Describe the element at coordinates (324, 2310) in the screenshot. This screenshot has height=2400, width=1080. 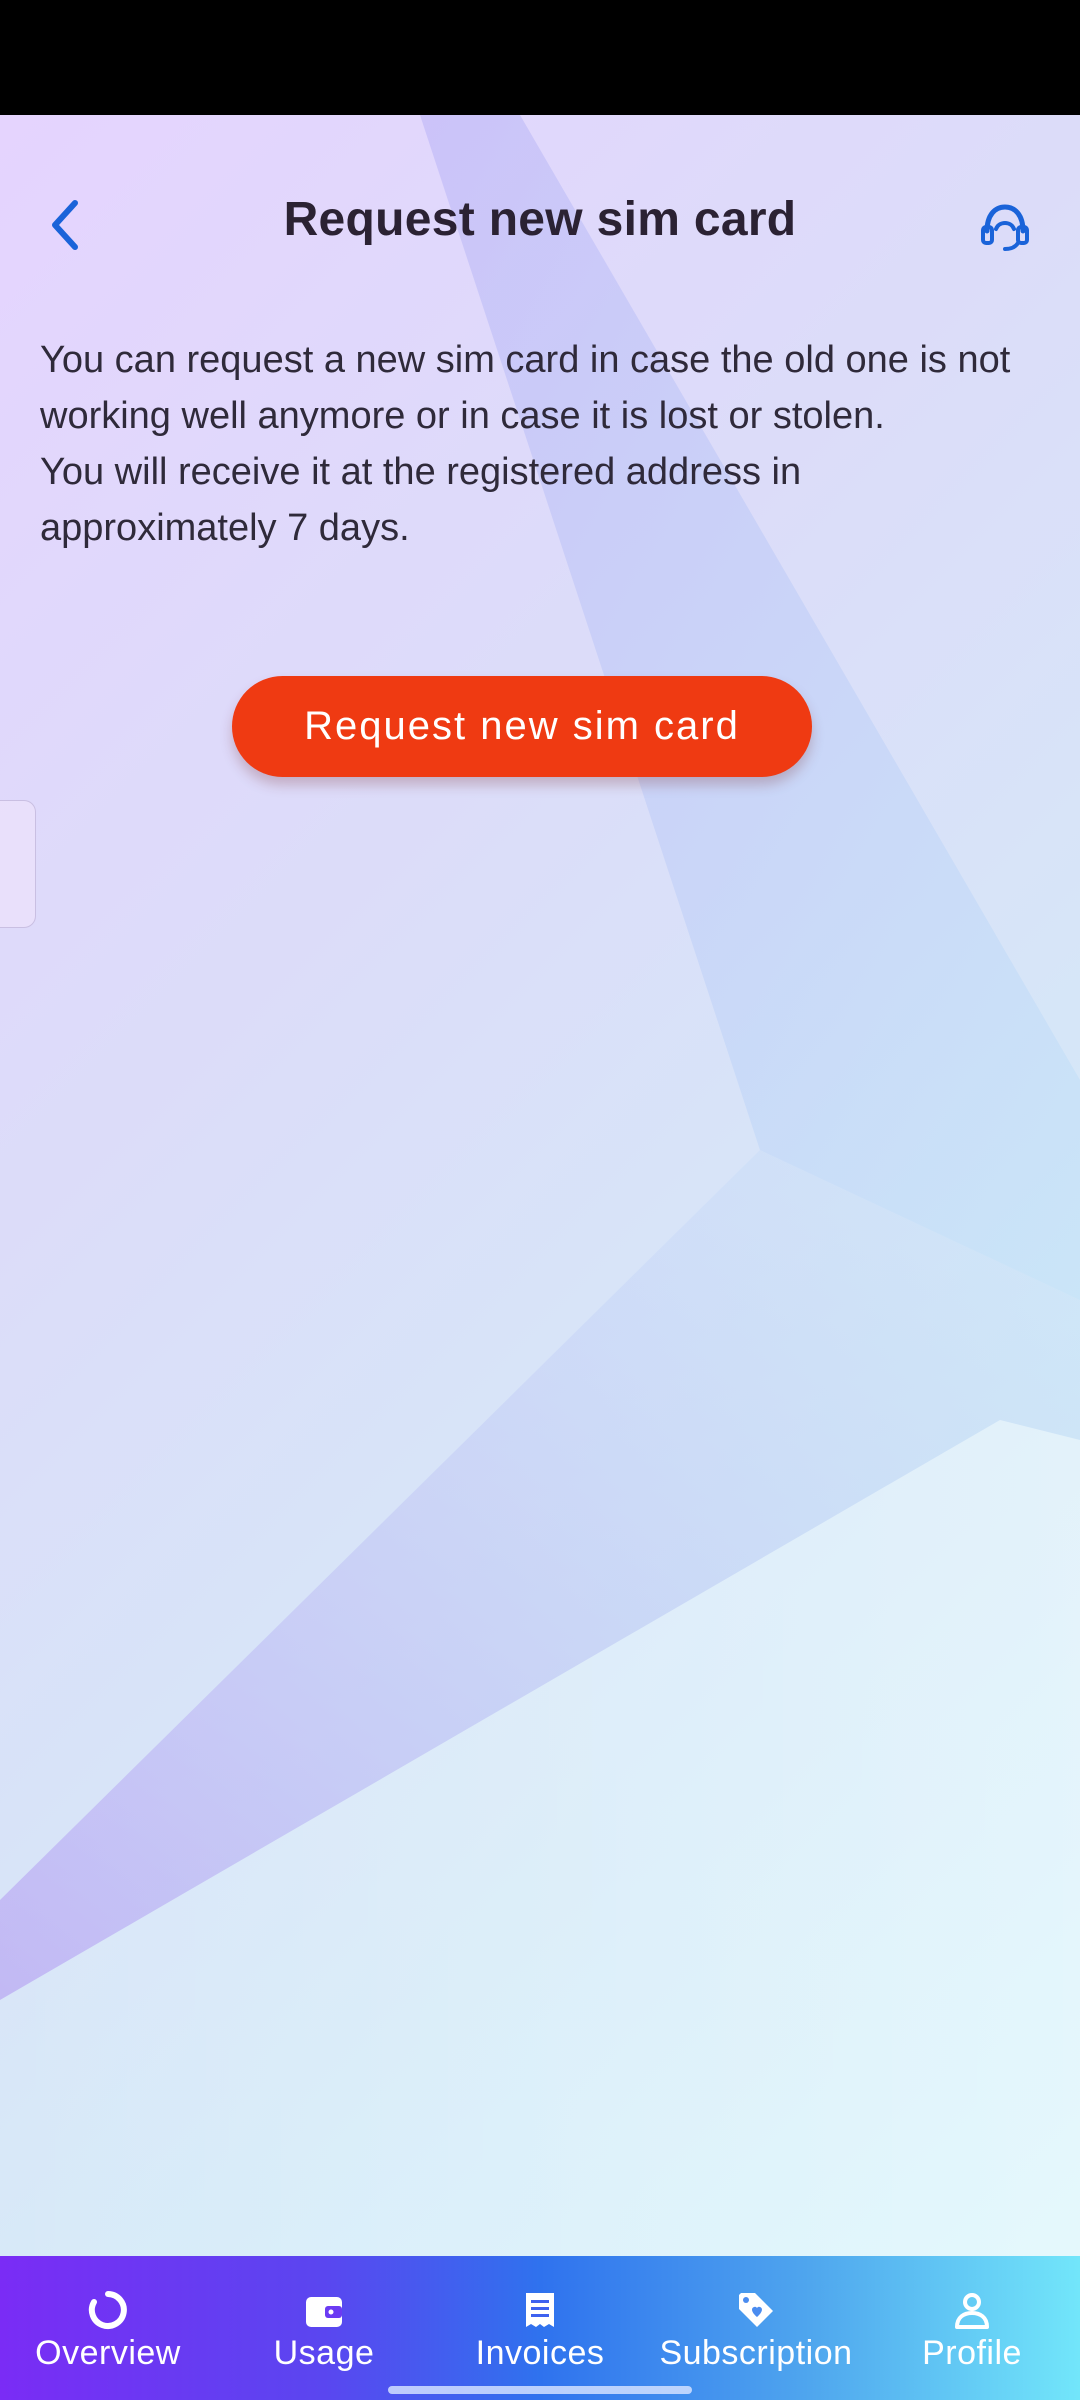
I see `wallet-icon` at that location.